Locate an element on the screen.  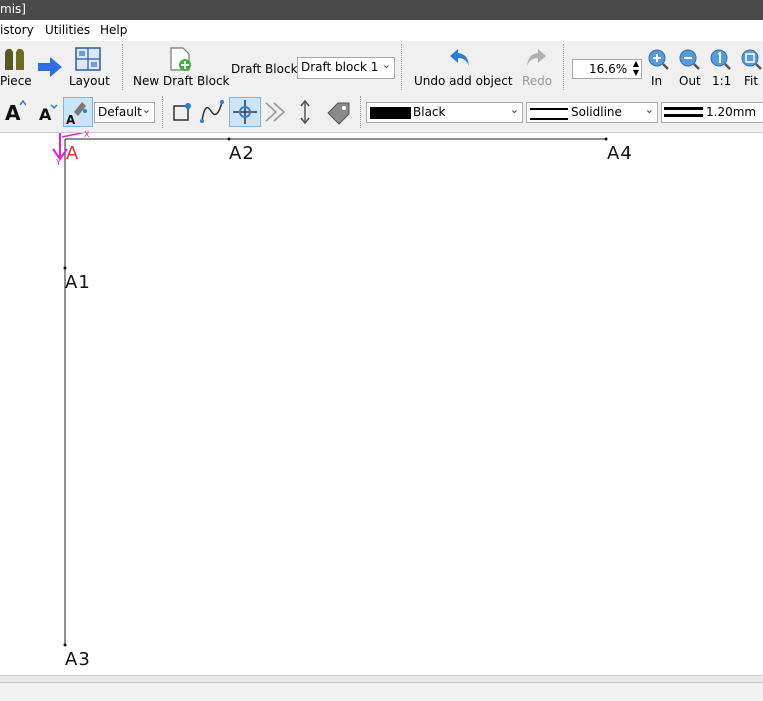
zoom-fit-icon is located at coordinates (751, 59).